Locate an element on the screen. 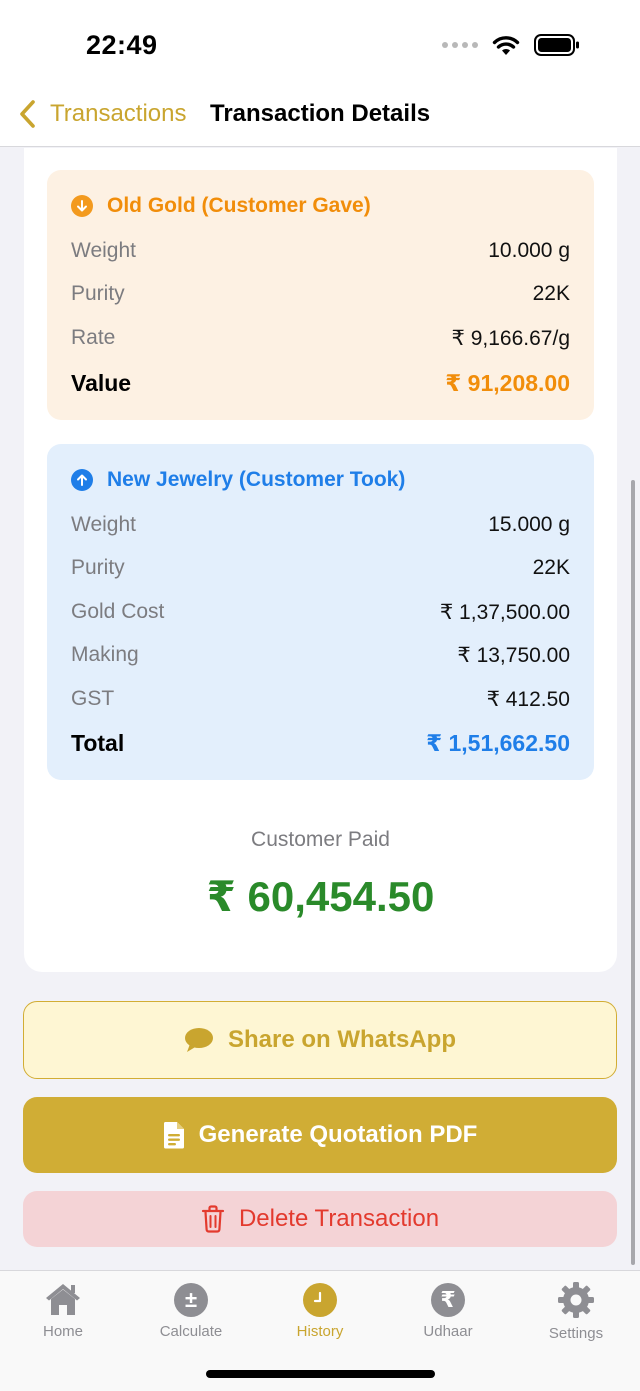  back-label: Transactions is located at coordinates (118, 113).